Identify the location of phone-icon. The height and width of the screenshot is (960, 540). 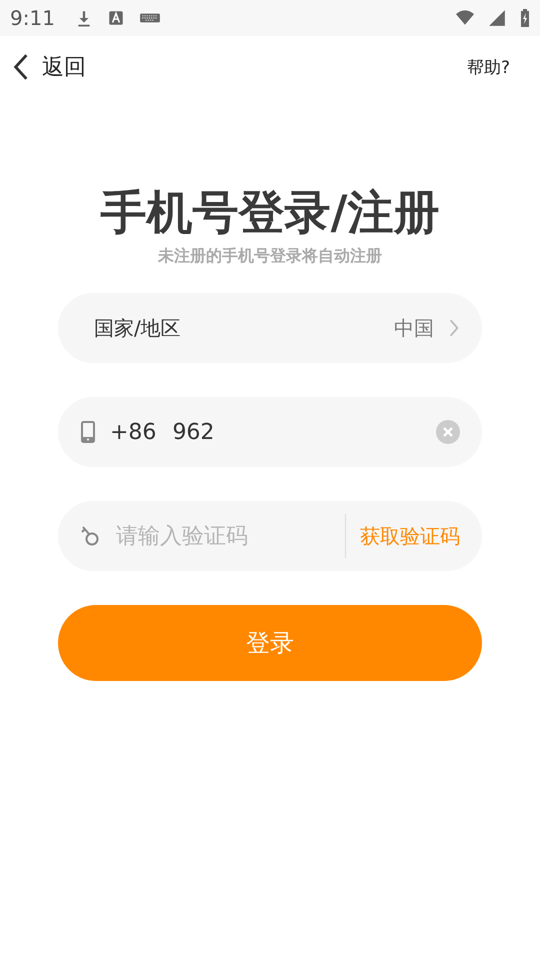
(88, 432).